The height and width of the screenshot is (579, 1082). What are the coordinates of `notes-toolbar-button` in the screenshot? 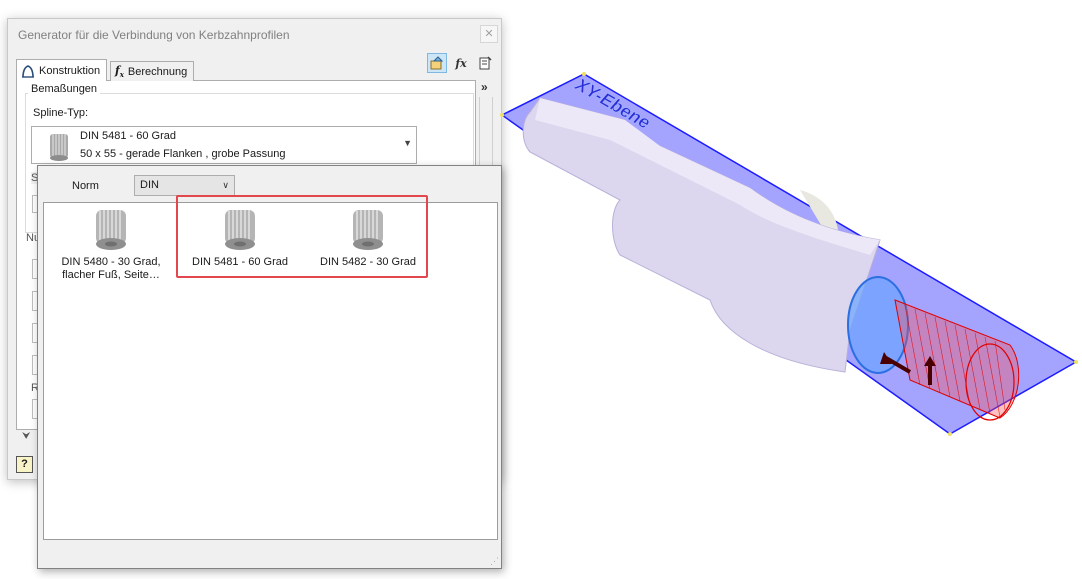 It's located at (485, 63).